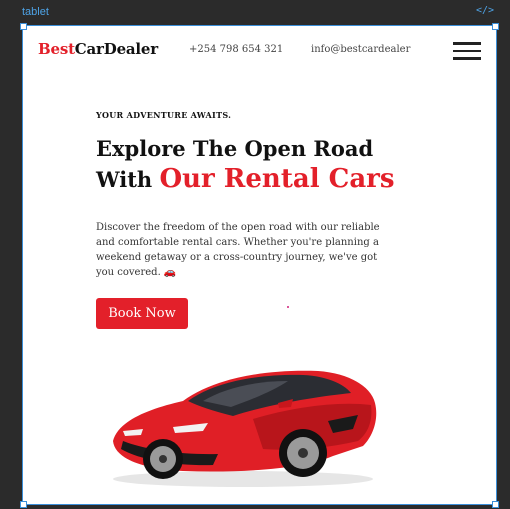  I want to click on brand-accent: Best, so click(56, 49).